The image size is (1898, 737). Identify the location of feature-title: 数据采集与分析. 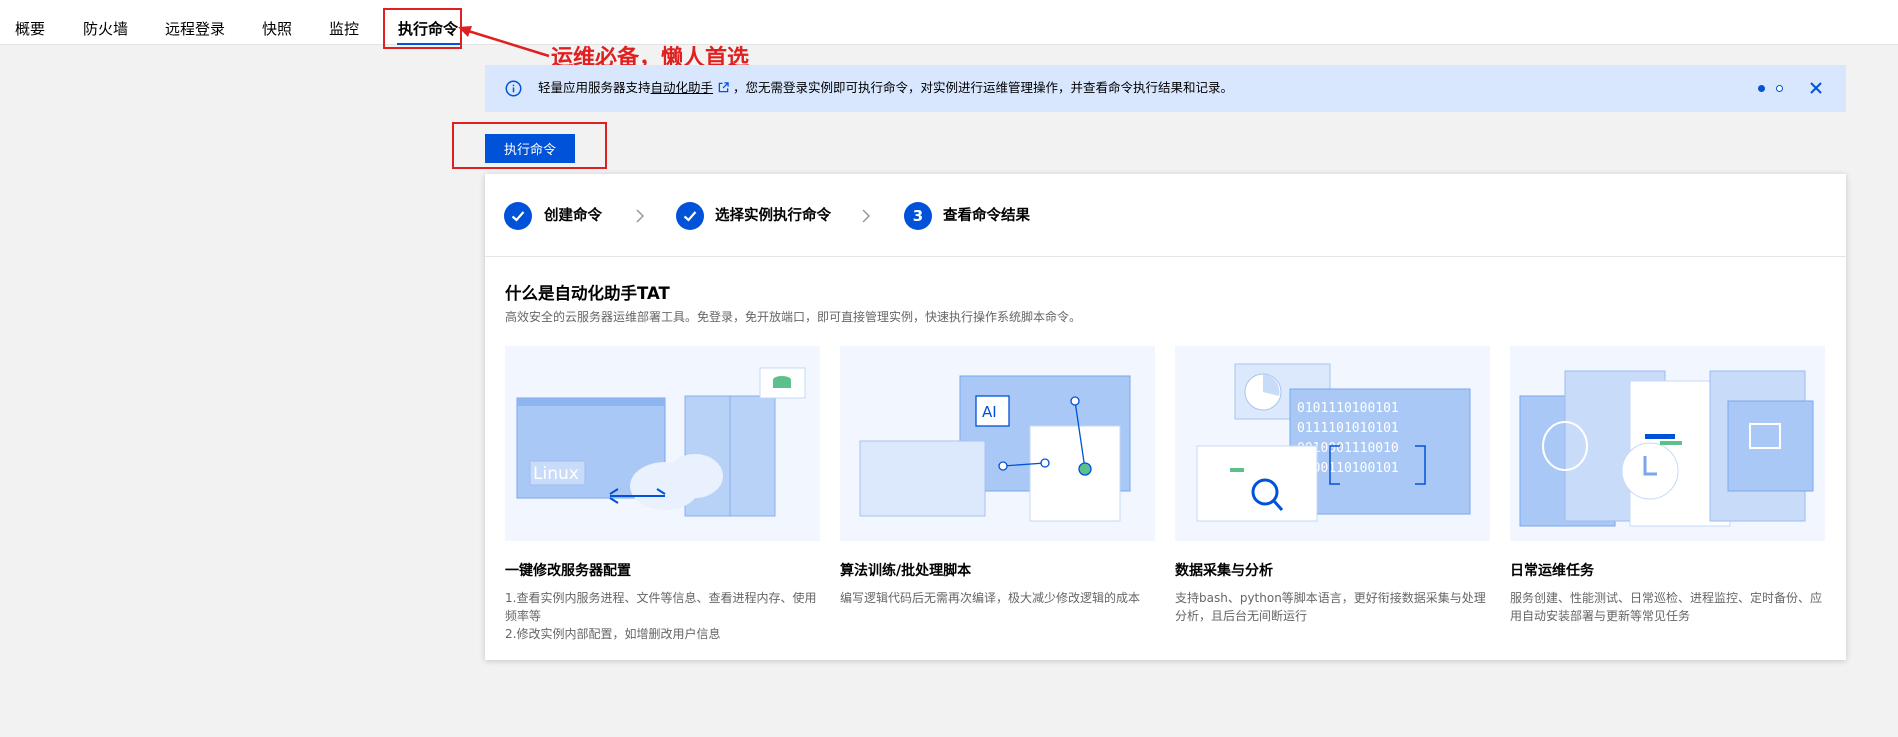
(1224, 571).